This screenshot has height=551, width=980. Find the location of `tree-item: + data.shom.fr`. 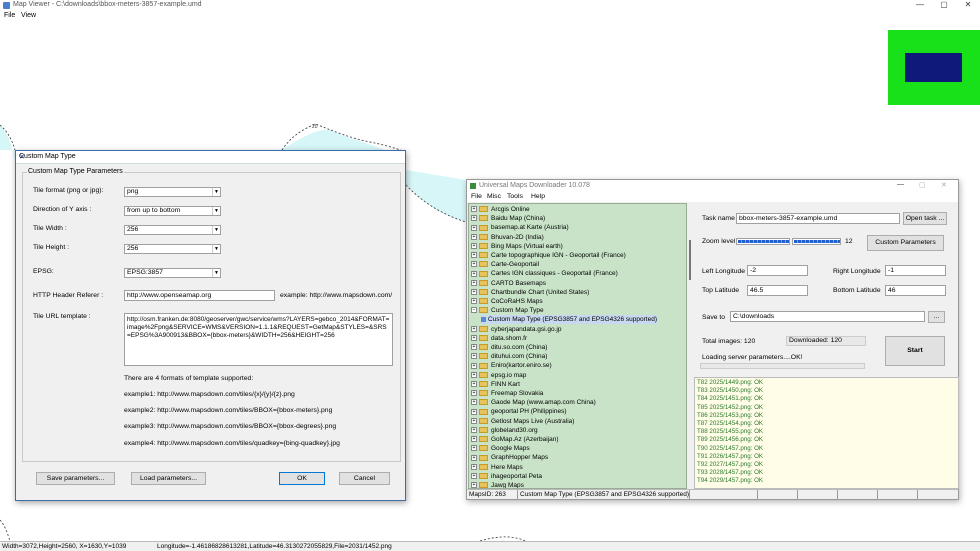

tree-item: + data.shom.fr is located at coordinates (499, 338).